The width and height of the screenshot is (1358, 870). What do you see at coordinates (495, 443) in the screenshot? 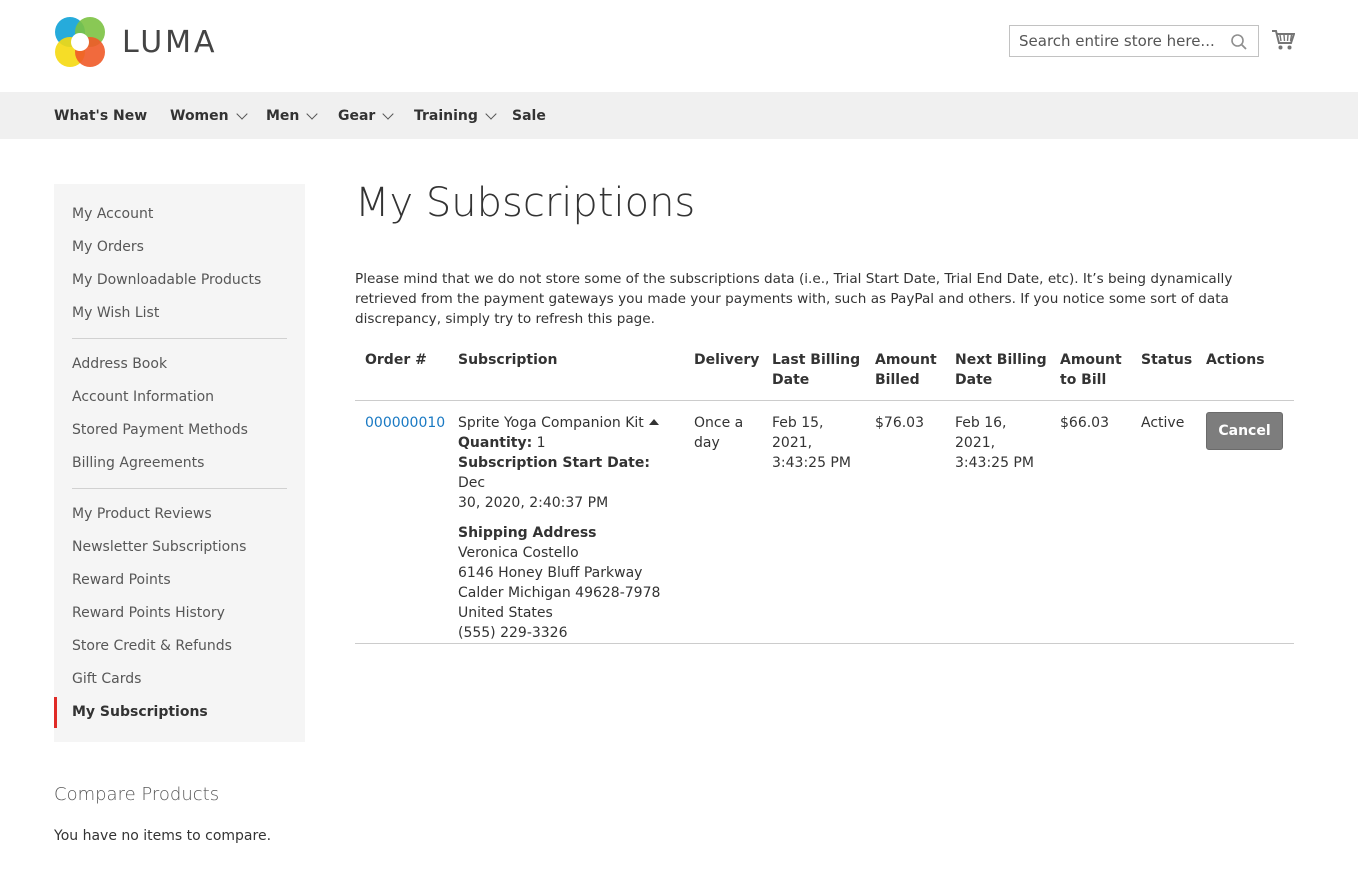
I see `quantity-label: Quantity:` at bounding box center [495, 443].